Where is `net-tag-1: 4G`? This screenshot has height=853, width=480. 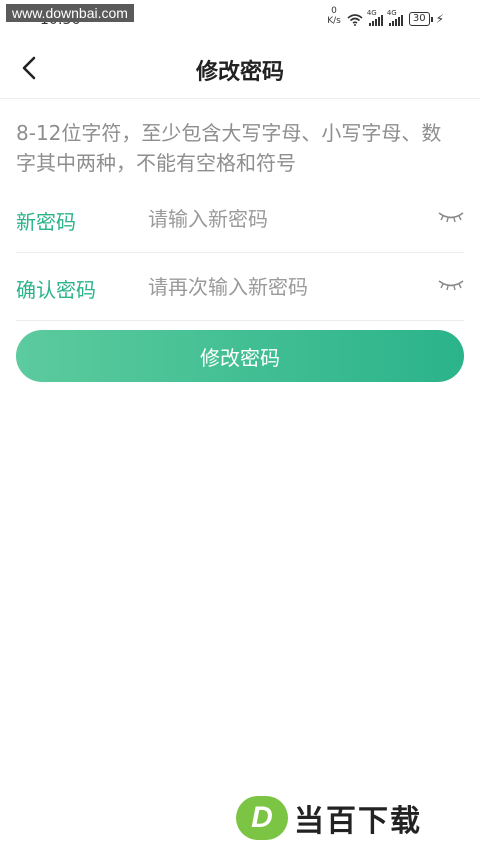 net-tag-1: 4G is located at coordinates (371, 13).